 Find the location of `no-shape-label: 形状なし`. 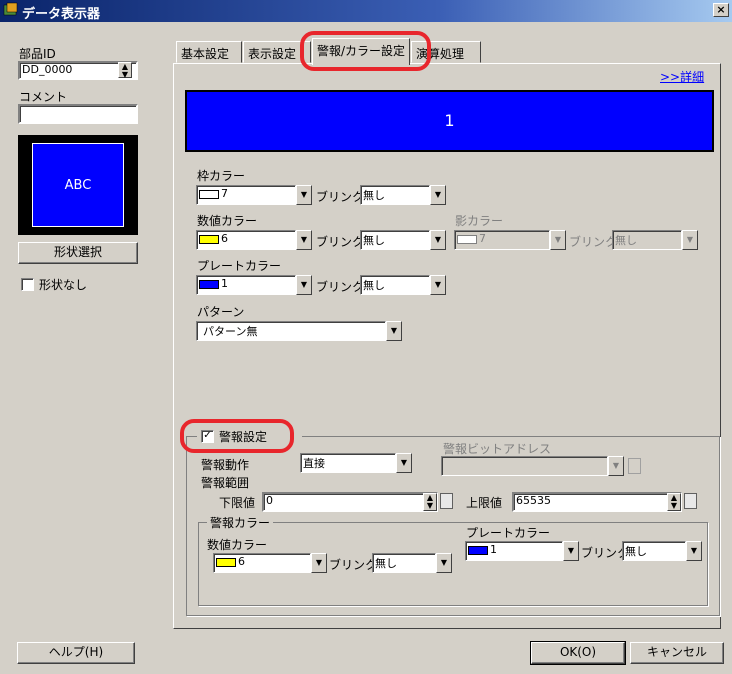

no-shape-label: 形状なし is located at coordinates (63, 285).